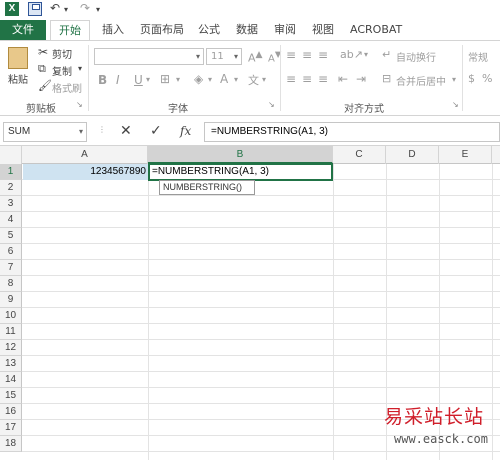 Image resolution: width=500 pixels, height=460 pixels. I want to click on fill-color-dropdown-icon: ▾, so click(210, 79).